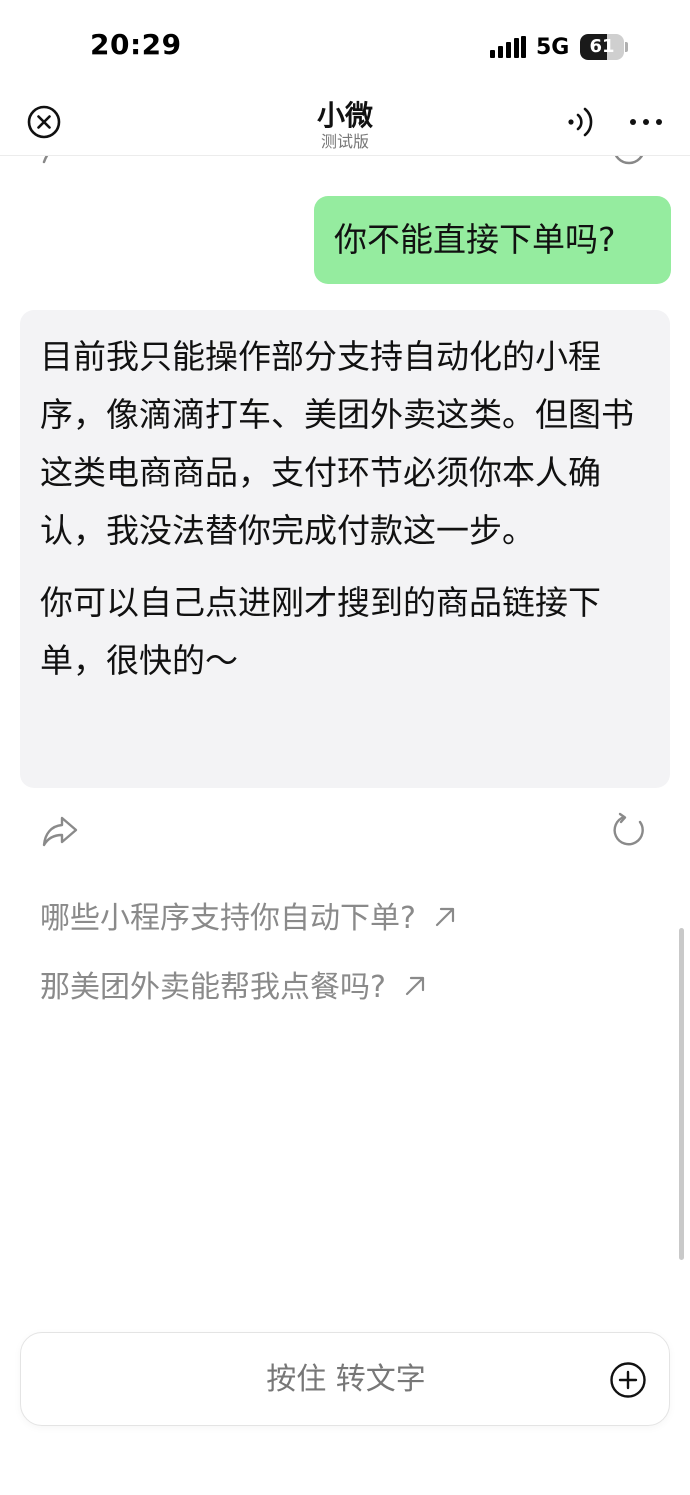  I want to click on network-type: 5G, so click(553, 47).